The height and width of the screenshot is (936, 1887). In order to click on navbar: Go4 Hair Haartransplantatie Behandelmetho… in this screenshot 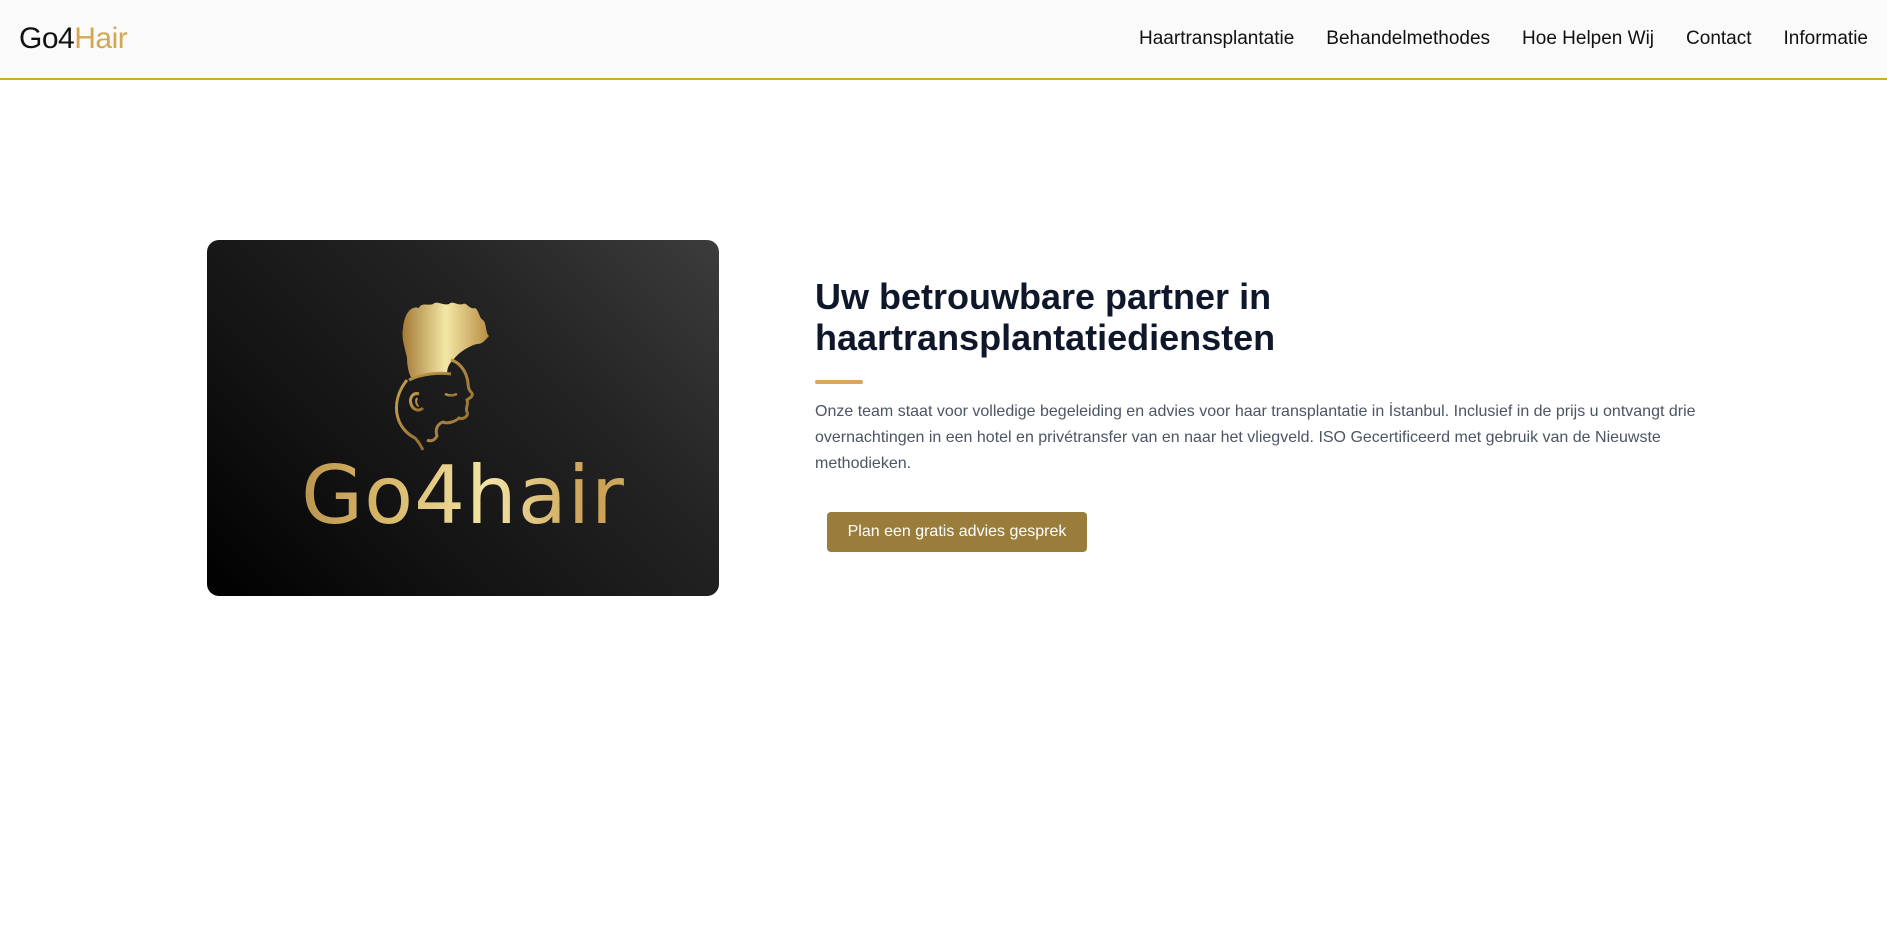, I will do `click(943, 40)`.